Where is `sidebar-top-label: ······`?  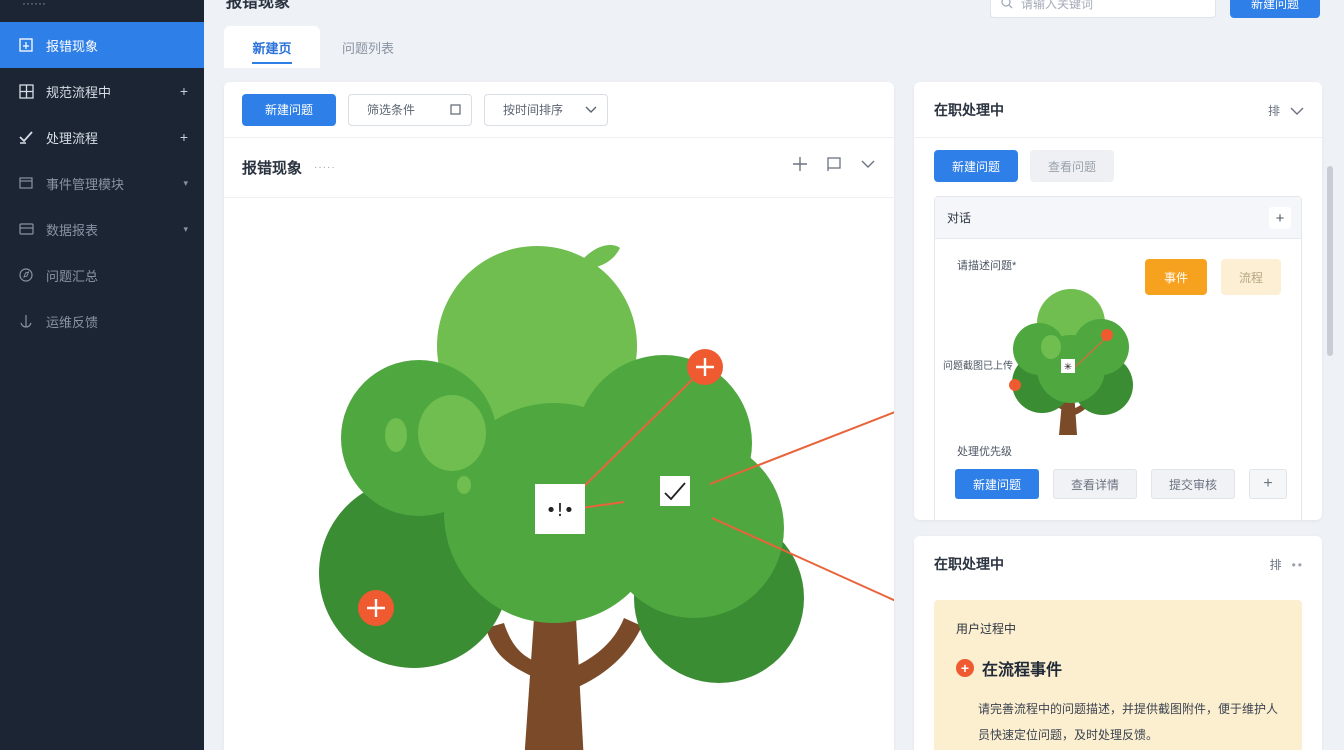 sidebar-top-label: ······ is located at coordinates (34, 5).